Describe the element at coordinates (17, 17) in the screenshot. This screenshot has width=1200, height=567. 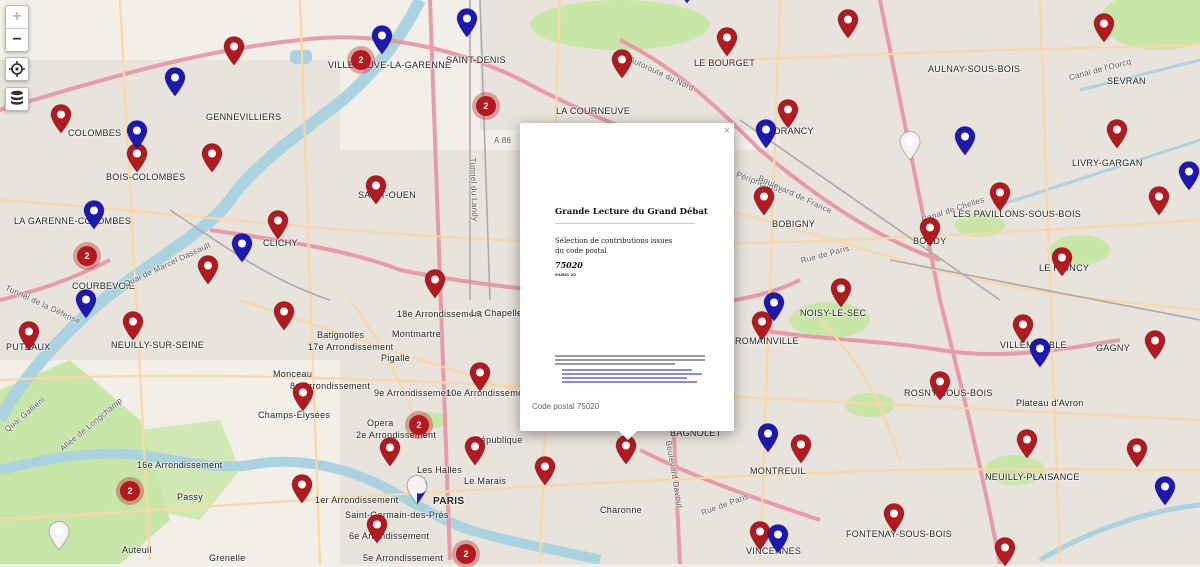
I see `zoom-in-button: +` at that location.